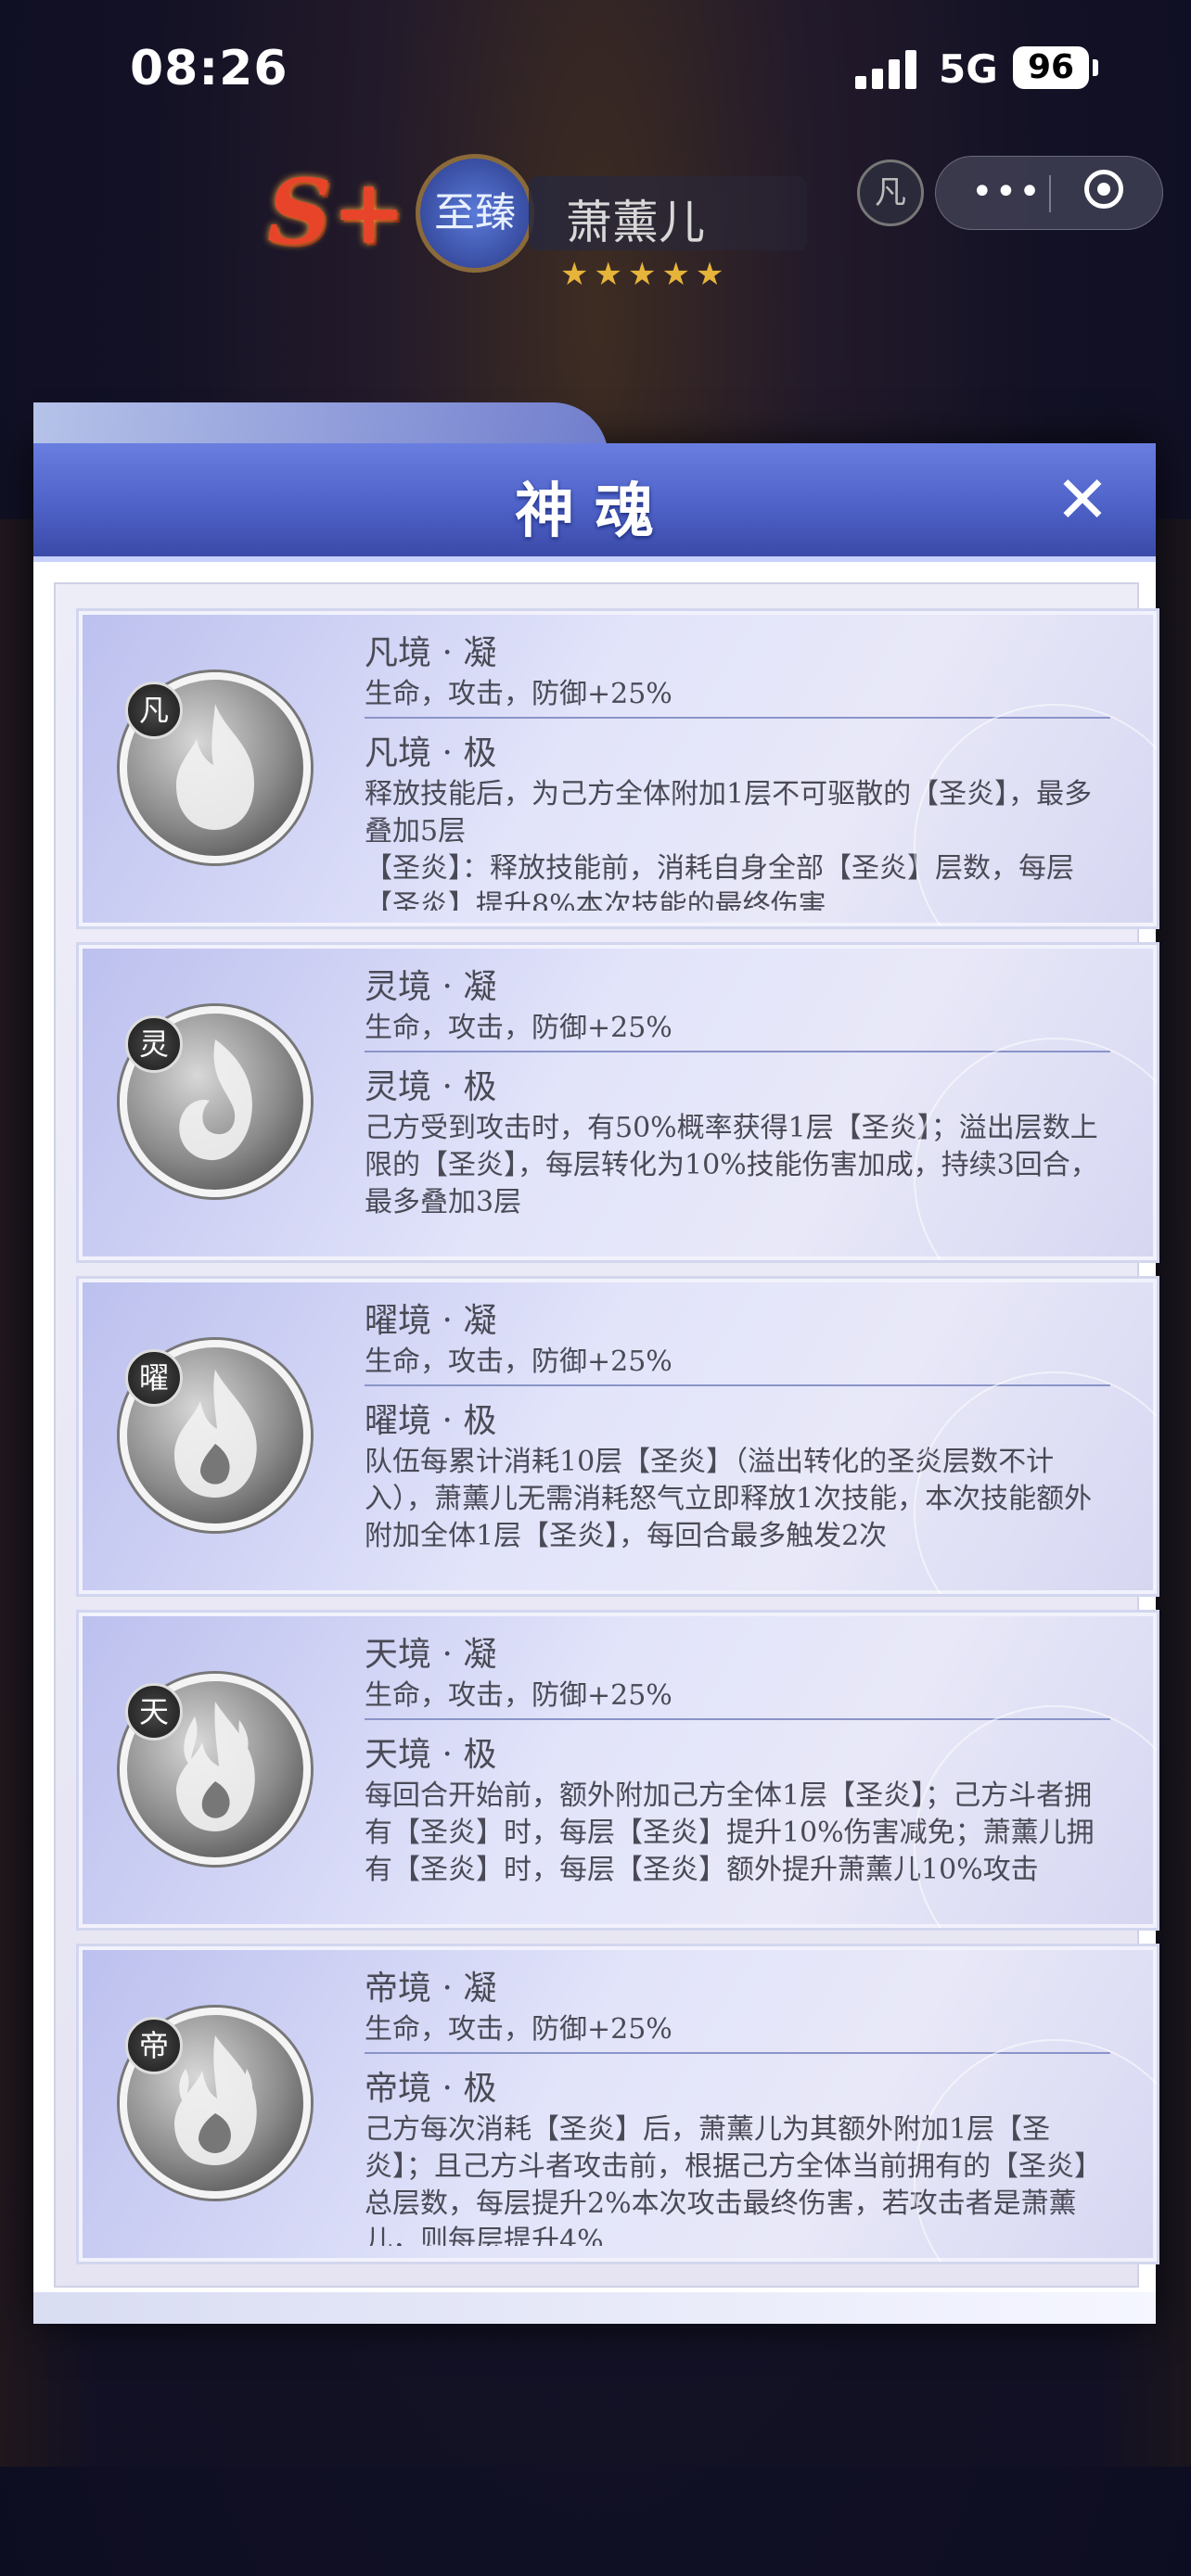 Image resolution: width=1191 pixels, height=2576 pixels. I want to click on star-rating: ★★★★★, so click(645, 274).